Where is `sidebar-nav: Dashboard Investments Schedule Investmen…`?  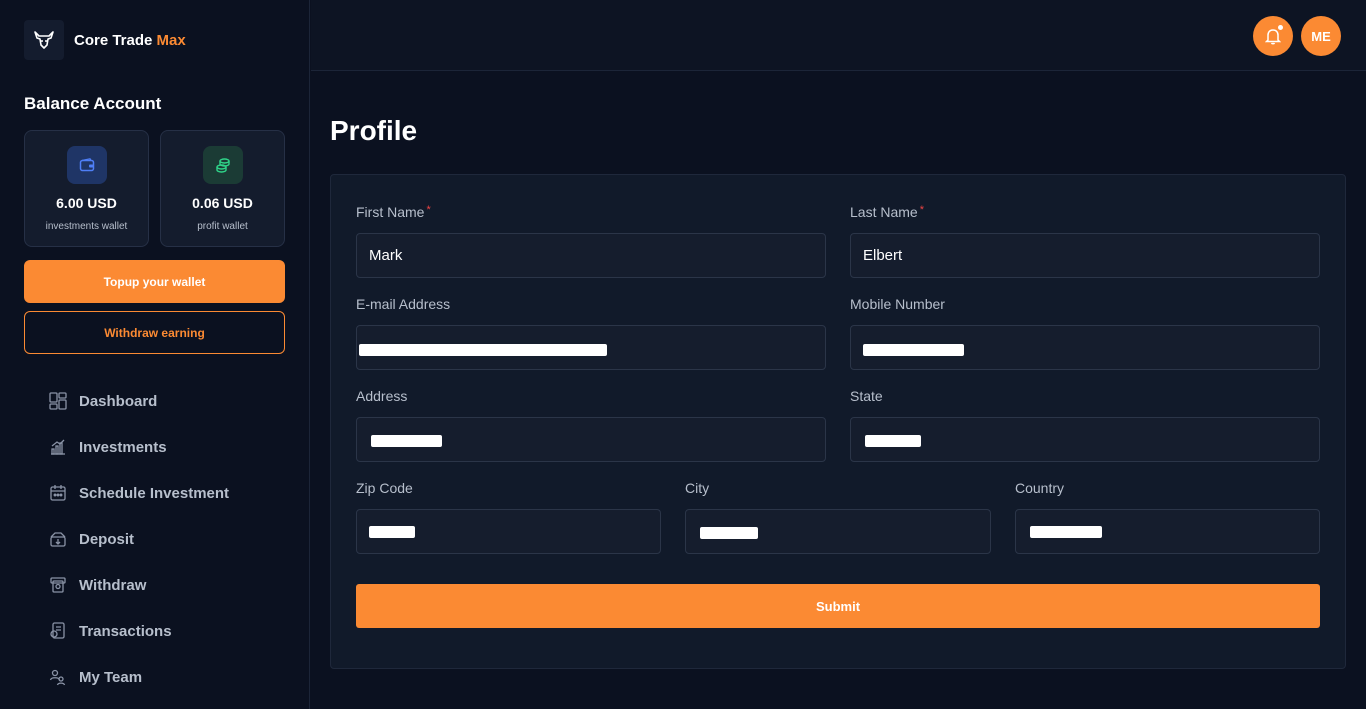
sidebar-nav: Dashboard Investments Schedule Investmen… is located at coordinates (173, 539).